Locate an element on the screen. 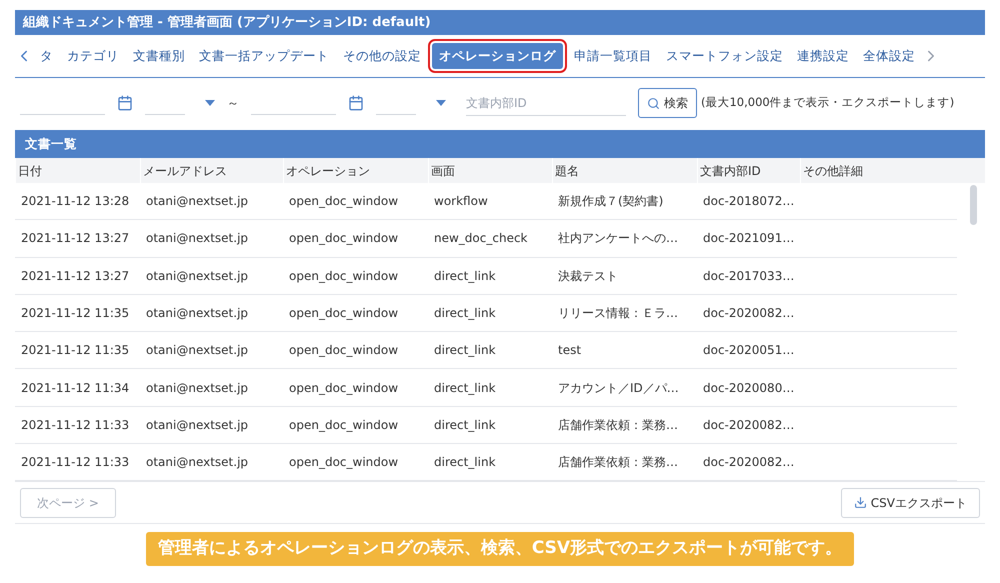  search-icon is located at coordinates (653, 103).